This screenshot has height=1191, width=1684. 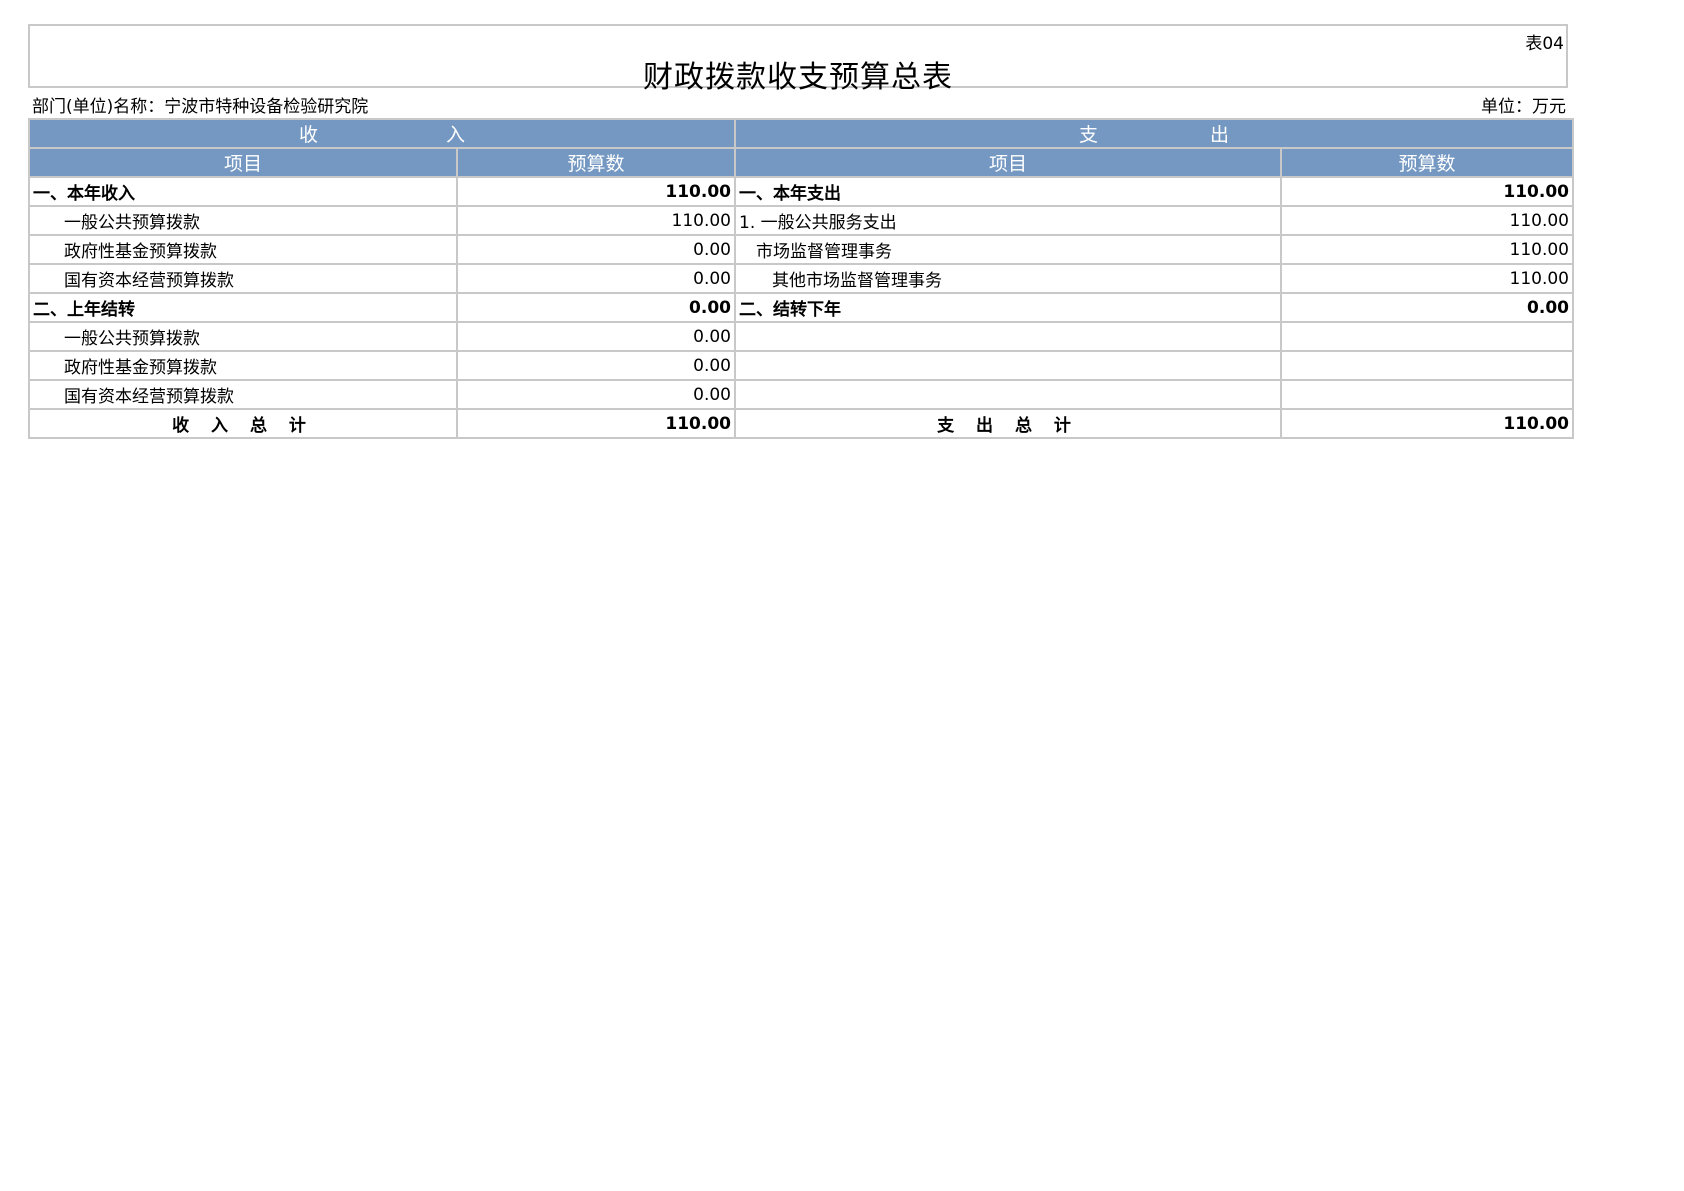 What do you see at coordinates (1427, 423) in the screenshot?
I see `expense-total-value: 110.00` at bounding box center [1427, 423].